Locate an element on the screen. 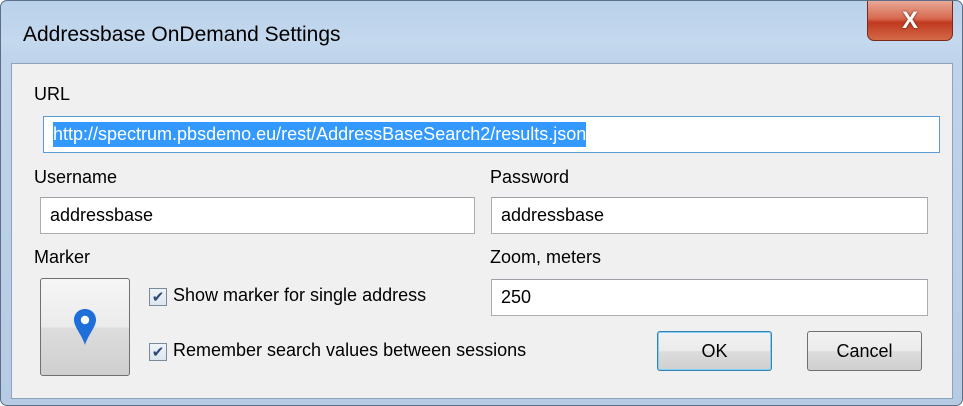 This screenshot has height=406, width=963. marker-button is located at coordinates (85, 327).